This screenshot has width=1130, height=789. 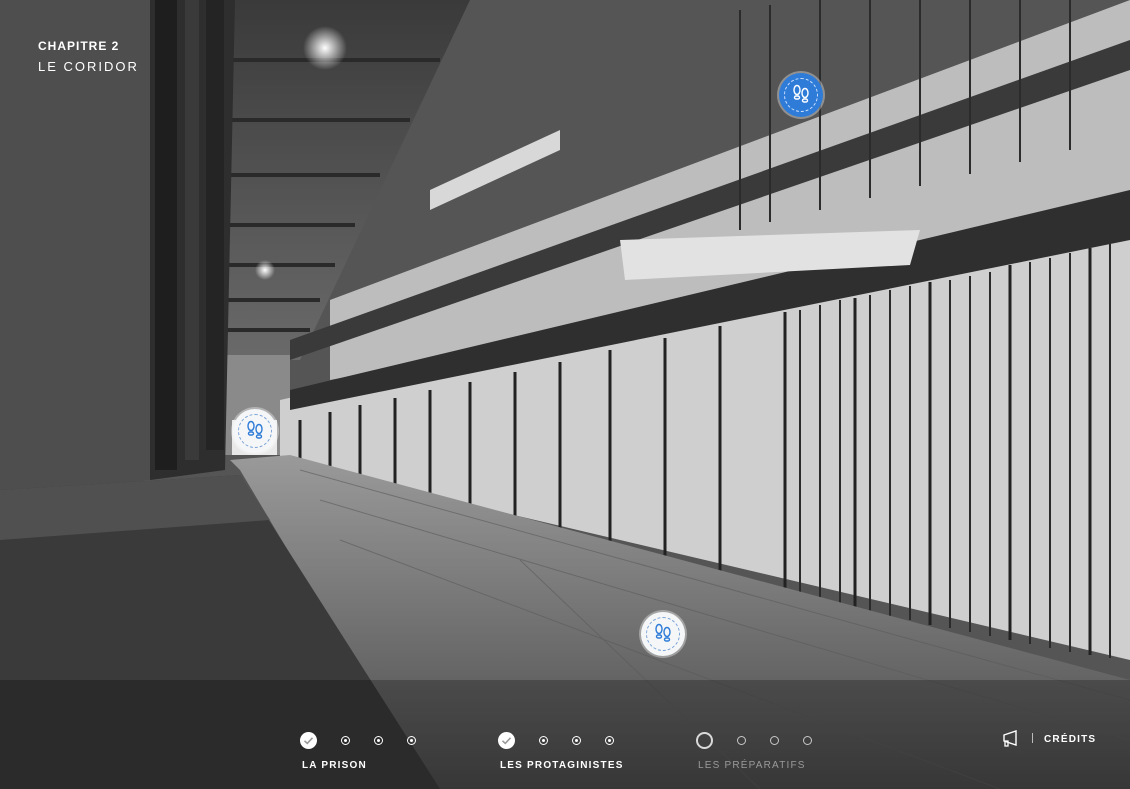 What do you see at coordinates (79, 46) in the screenshot?
I see `chapter-number: CHAPITRE 2` at bounding box center [79, 46].